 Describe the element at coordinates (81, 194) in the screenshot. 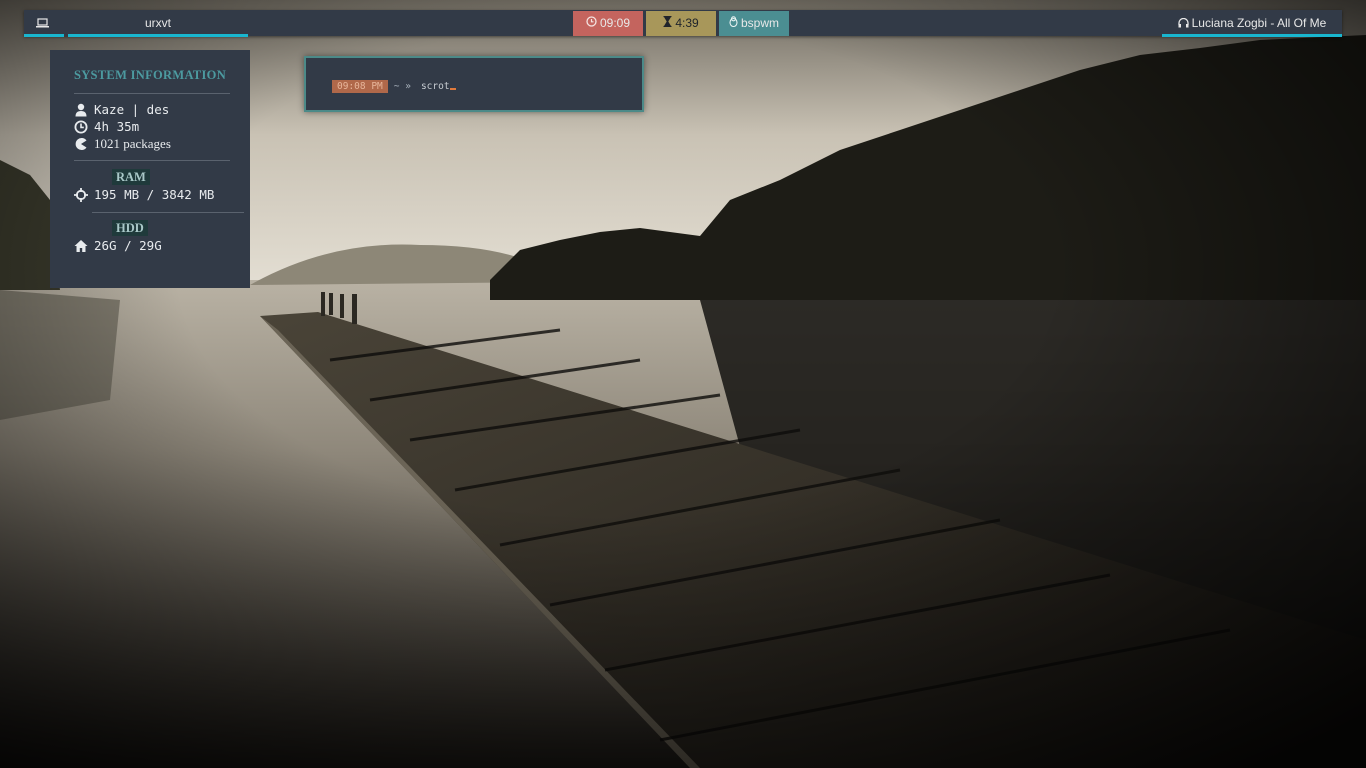

I see `crosshair-icon` at that location.